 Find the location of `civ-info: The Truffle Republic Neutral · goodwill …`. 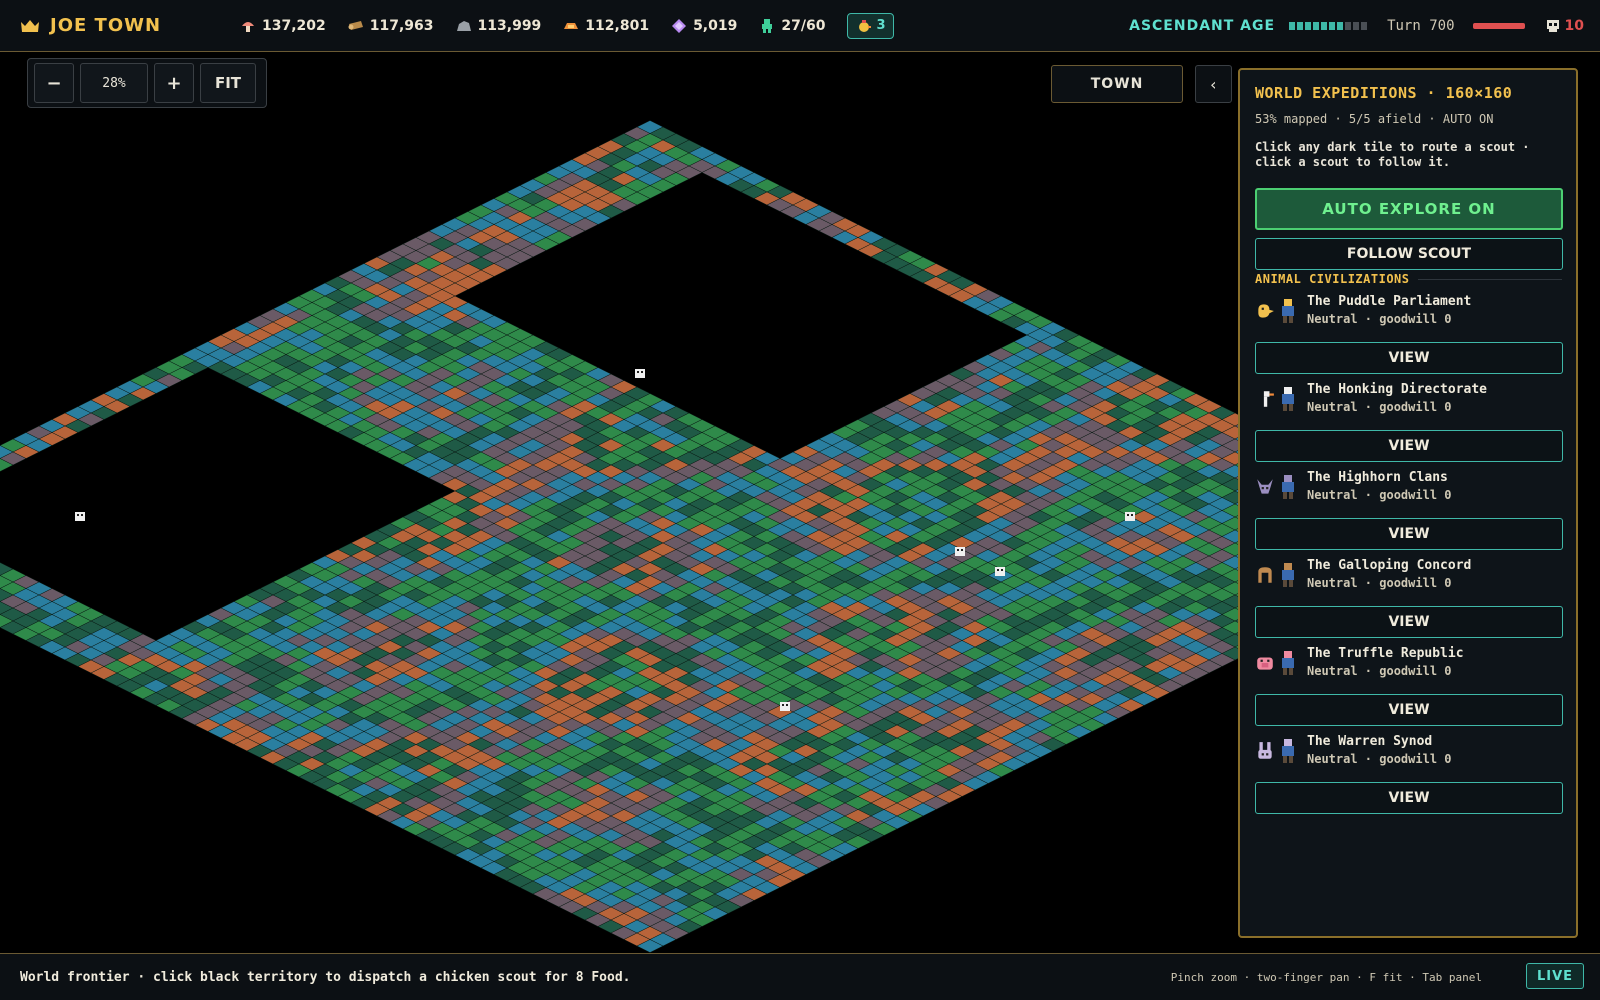

civ-info: The Truffle Republic Neutral · goodwill … is located at coordinates (1385, 662).